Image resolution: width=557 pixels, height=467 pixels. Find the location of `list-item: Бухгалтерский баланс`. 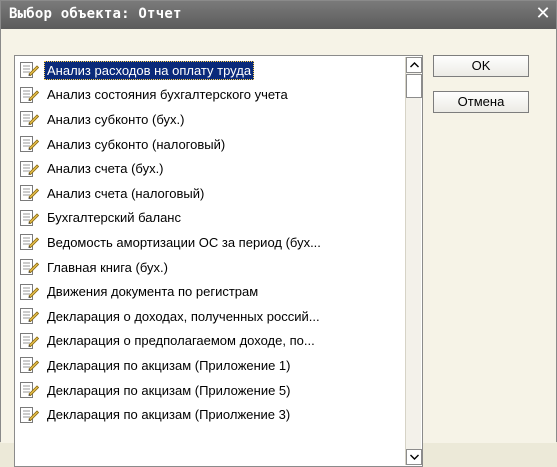

list-item: Бухгалтерский баланс is located at coordinates (211, 218).